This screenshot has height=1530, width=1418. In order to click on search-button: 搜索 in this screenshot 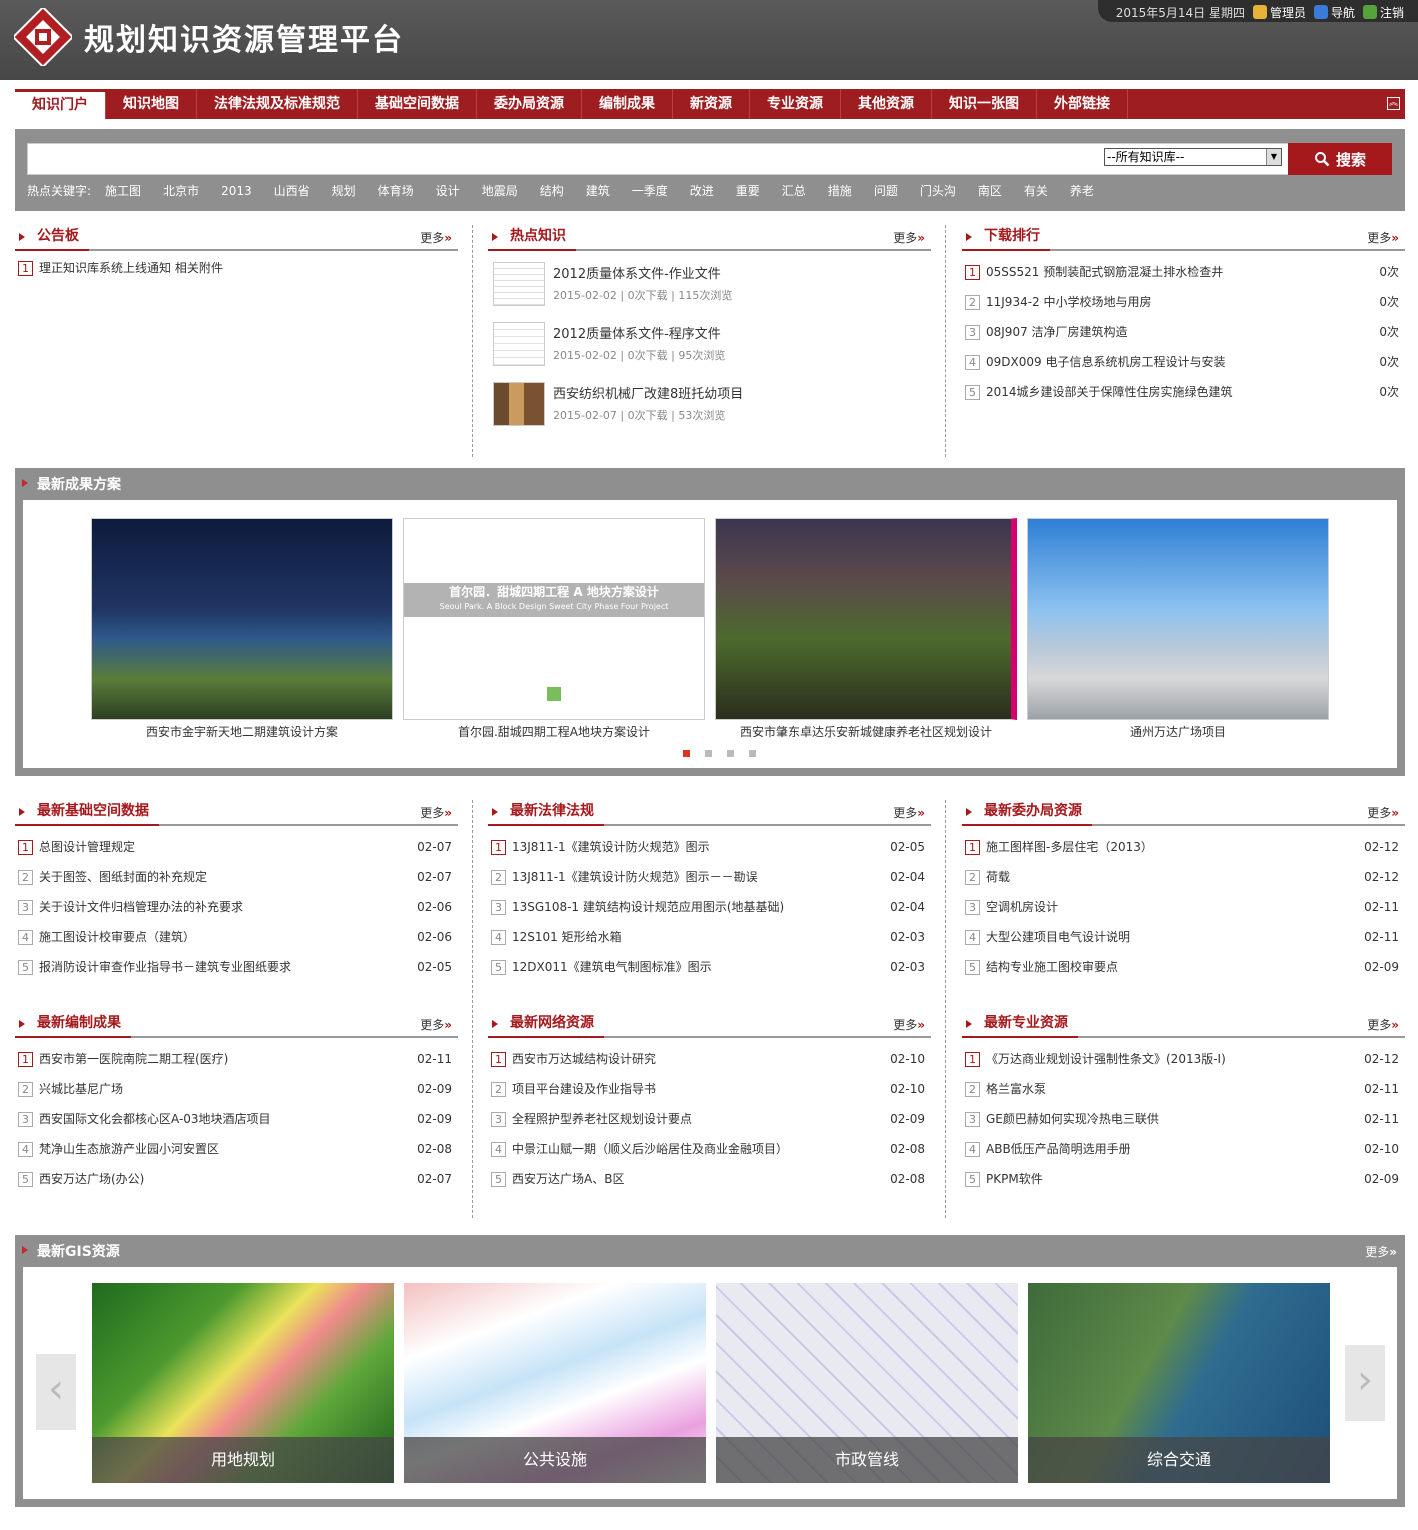, I will do `click(1340, 159)`.